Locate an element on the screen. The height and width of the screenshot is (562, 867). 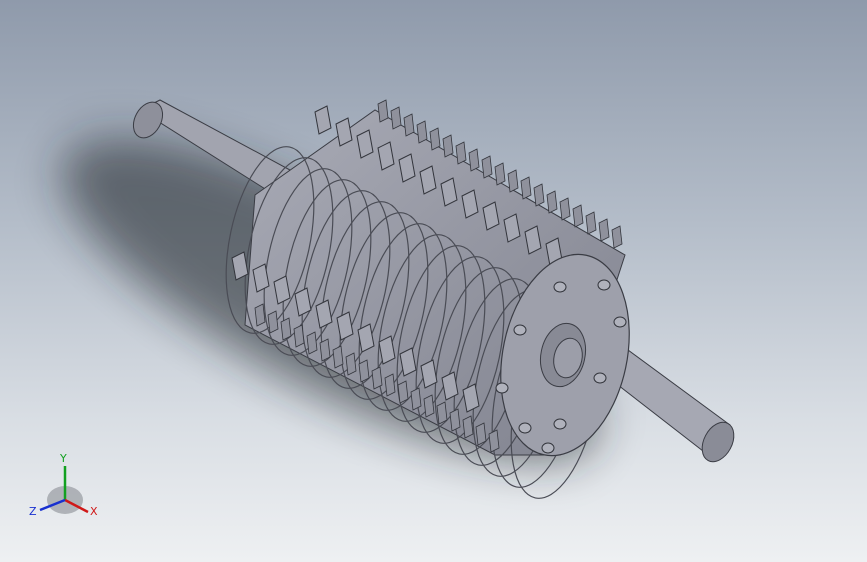
hammer-tooth is located at coordinates (323, 120).